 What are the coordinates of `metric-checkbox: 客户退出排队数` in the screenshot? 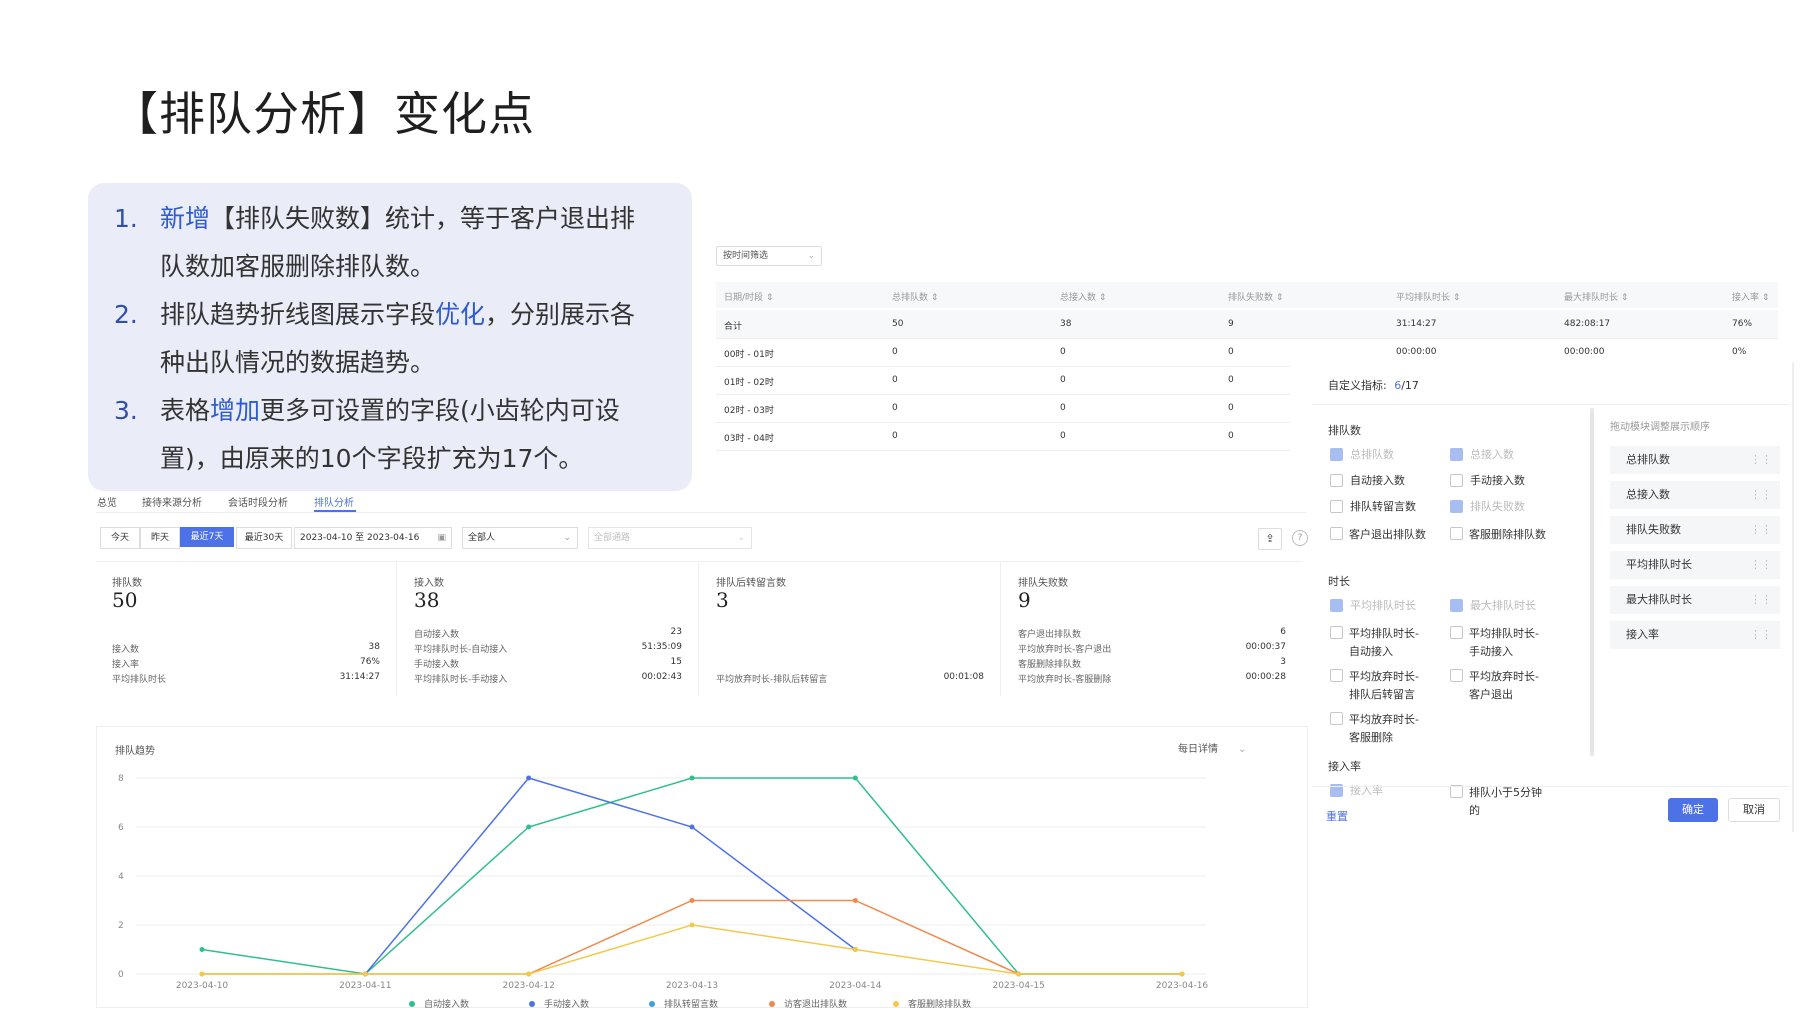 It's located at (1378, 534).